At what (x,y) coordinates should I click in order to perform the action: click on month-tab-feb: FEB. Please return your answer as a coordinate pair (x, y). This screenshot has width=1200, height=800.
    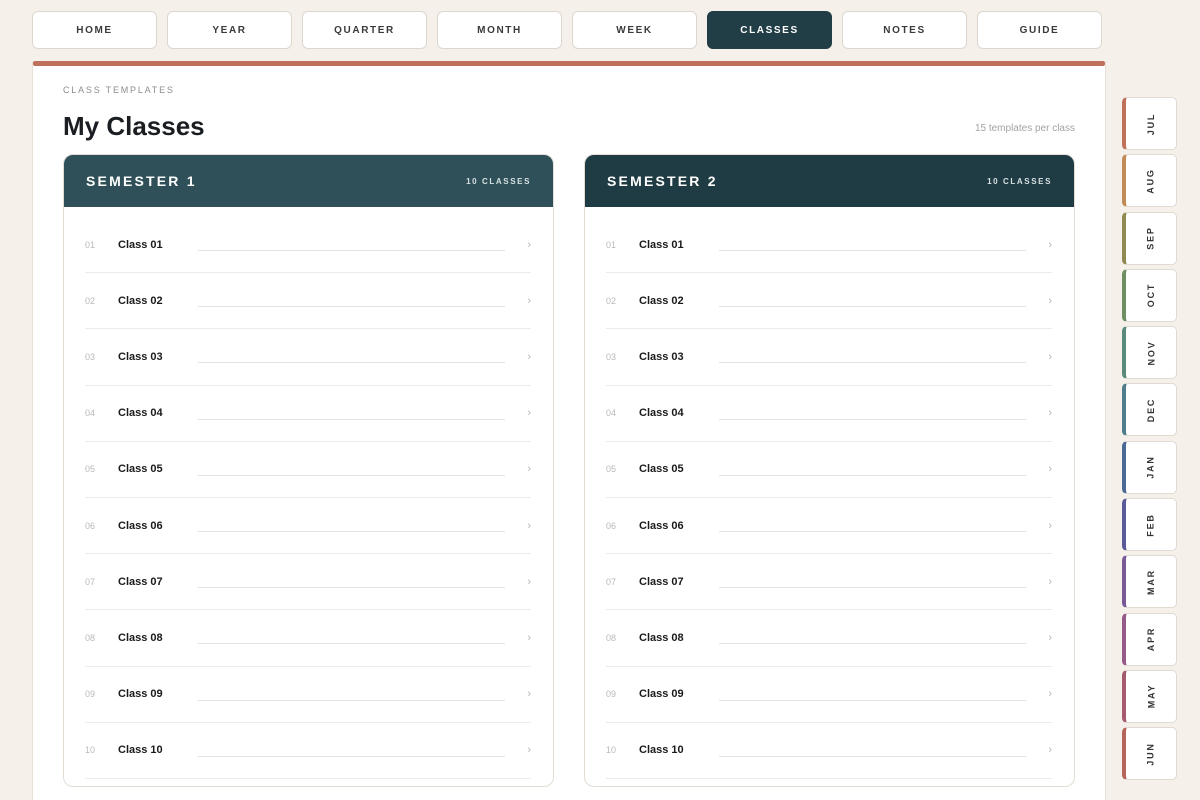
    Looking at the image, I should click on (1149, 525).